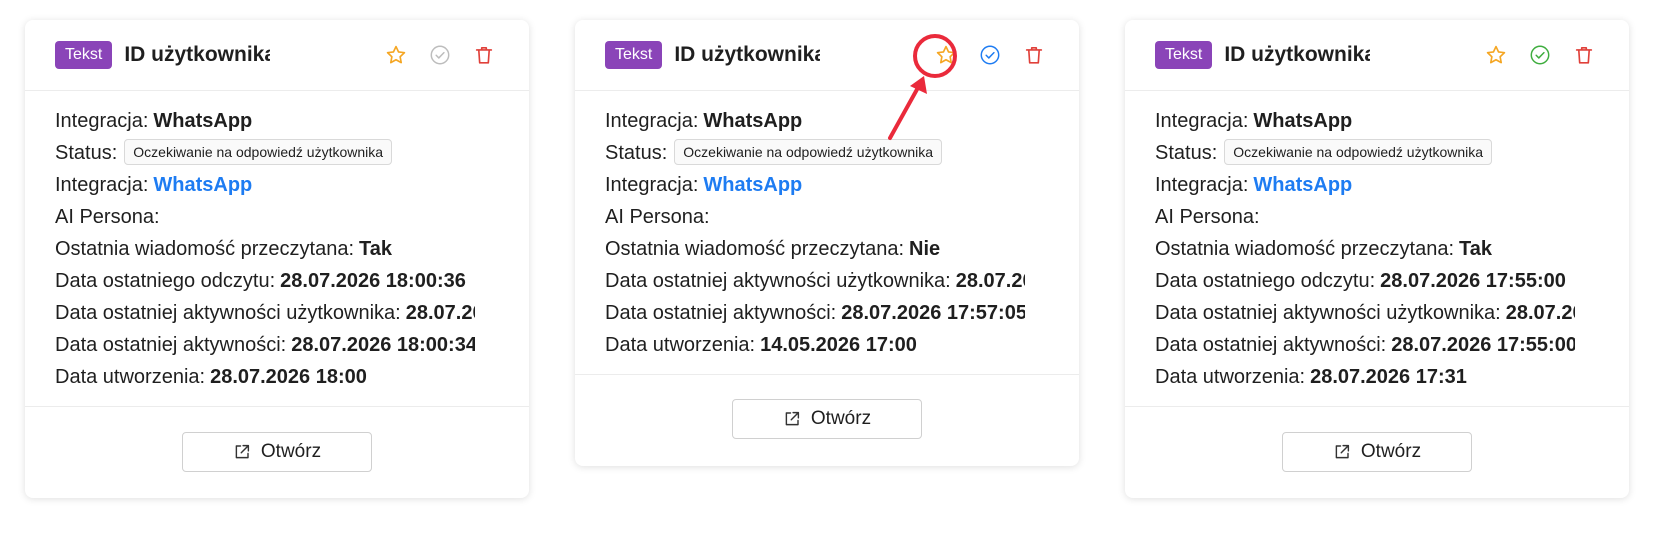  I want to click on created-date-row: Data utworzenia: 14.05.2026 17:00, so click(761, 345).